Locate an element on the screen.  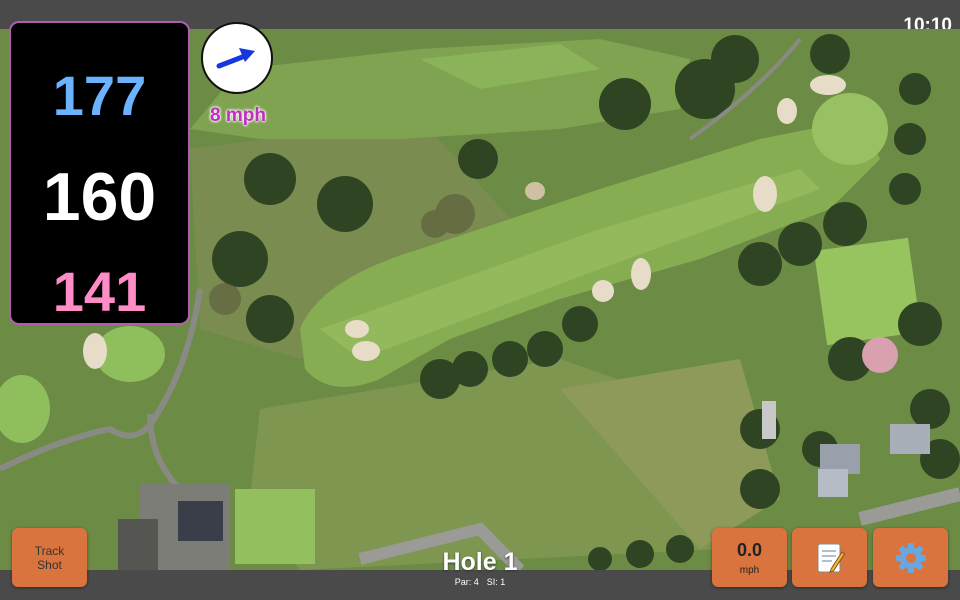
notepad-icon is located at coordinates (831, 558).